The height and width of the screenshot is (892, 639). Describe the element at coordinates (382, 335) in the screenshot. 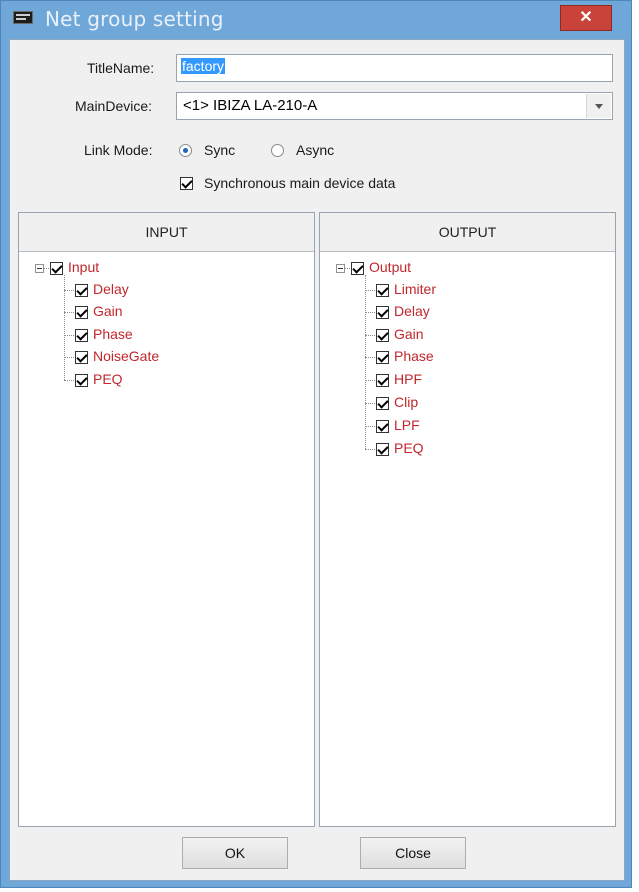

I see `output-gain-checkbox` at that location.